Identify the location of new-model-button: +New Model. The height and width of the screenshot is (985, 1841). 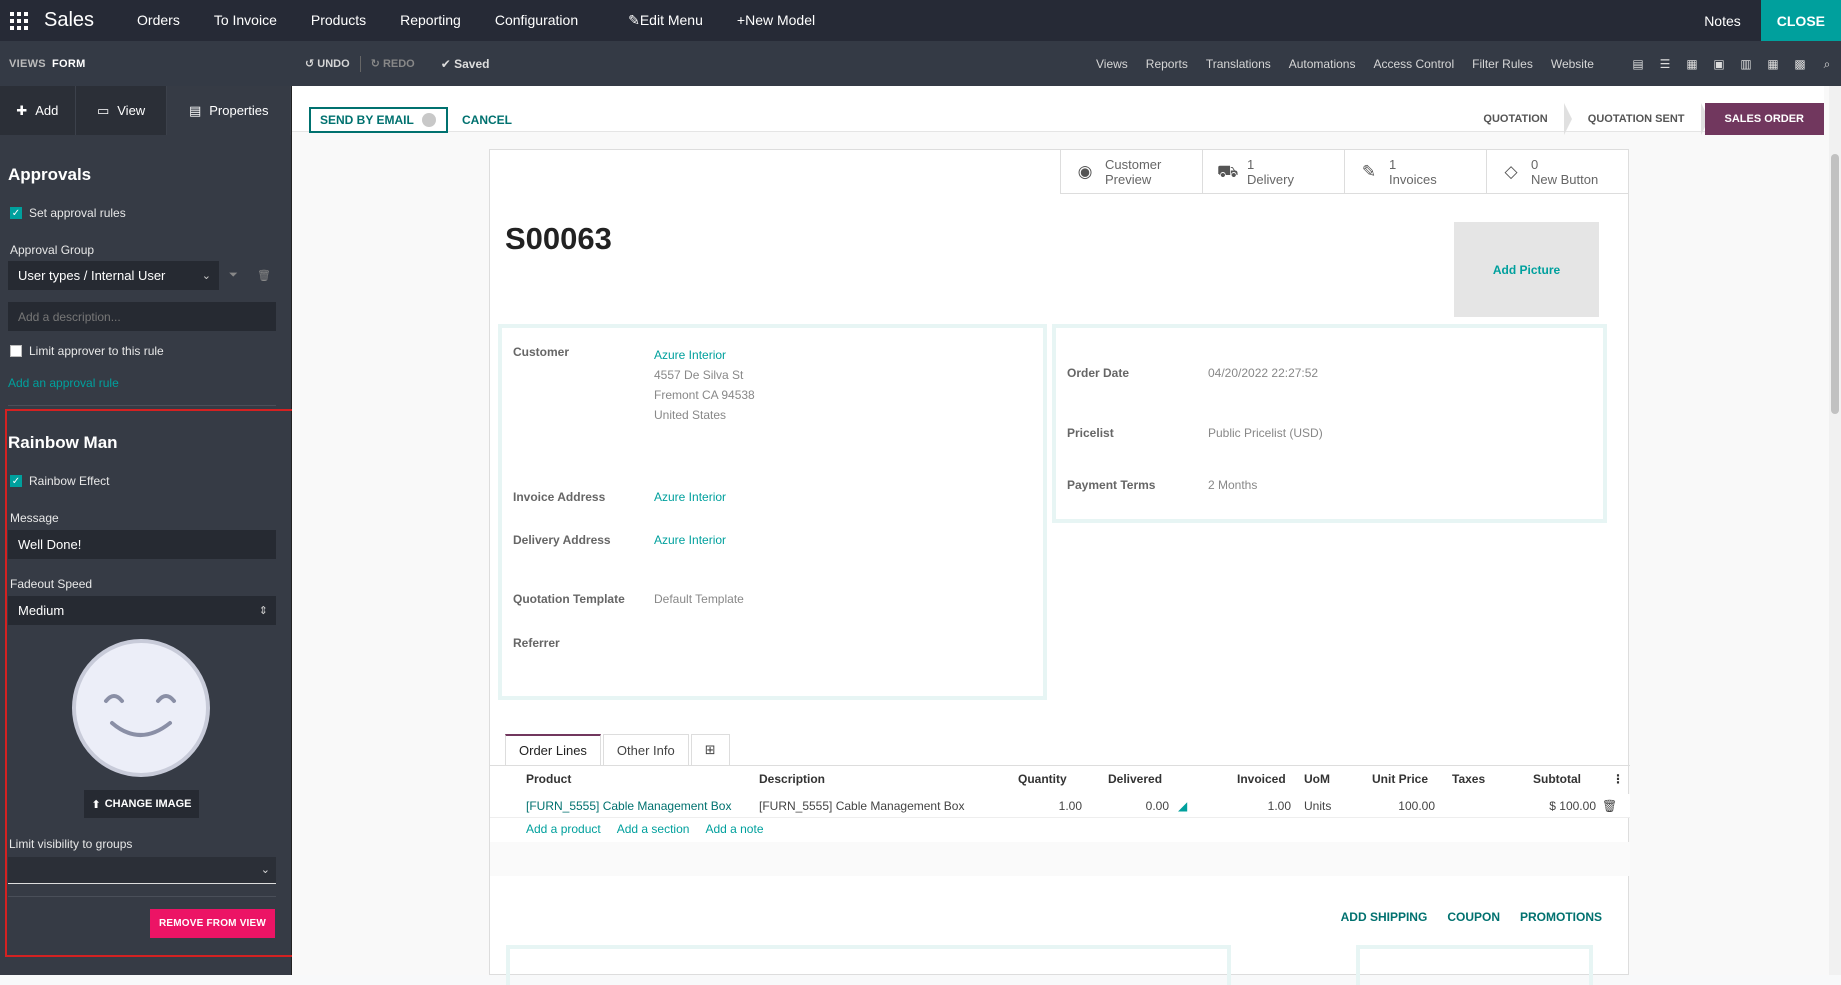
(776, 20).